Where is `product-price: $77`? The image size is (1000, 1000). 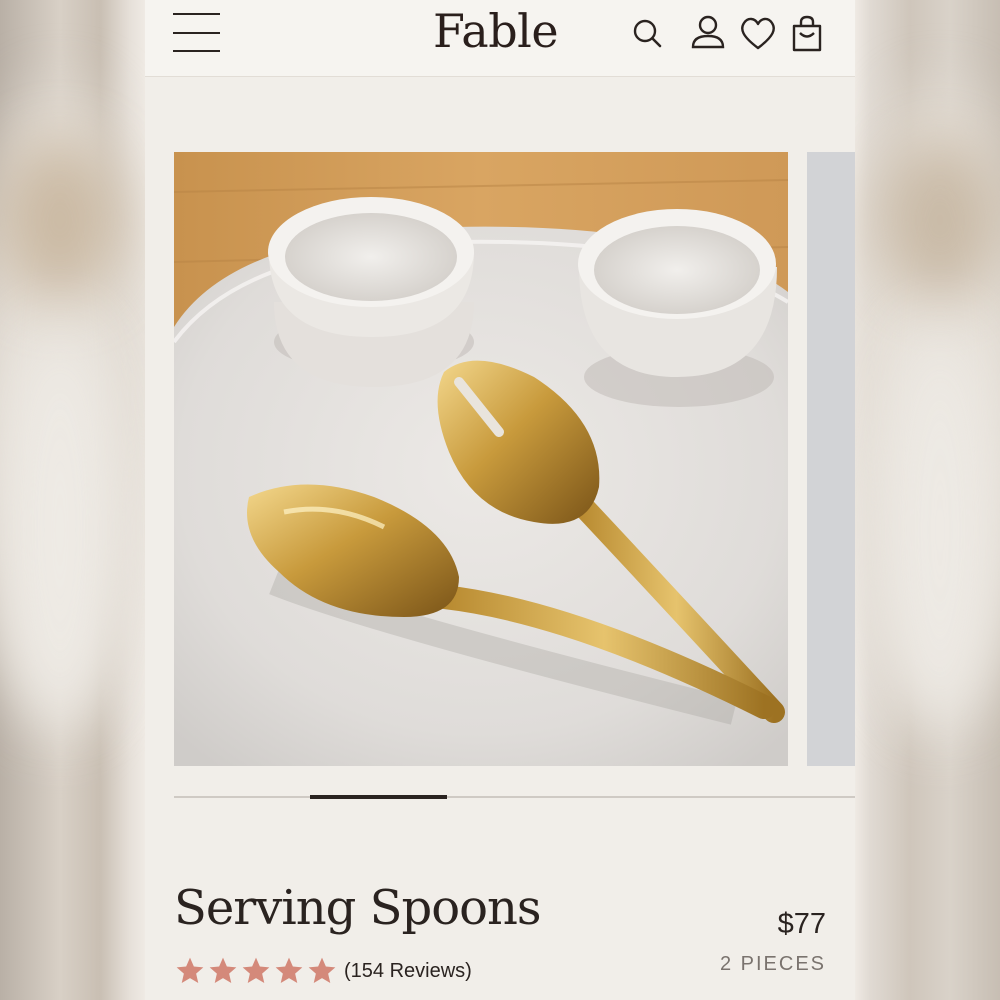 product-price: $77 is located at coordinates (801, 924).